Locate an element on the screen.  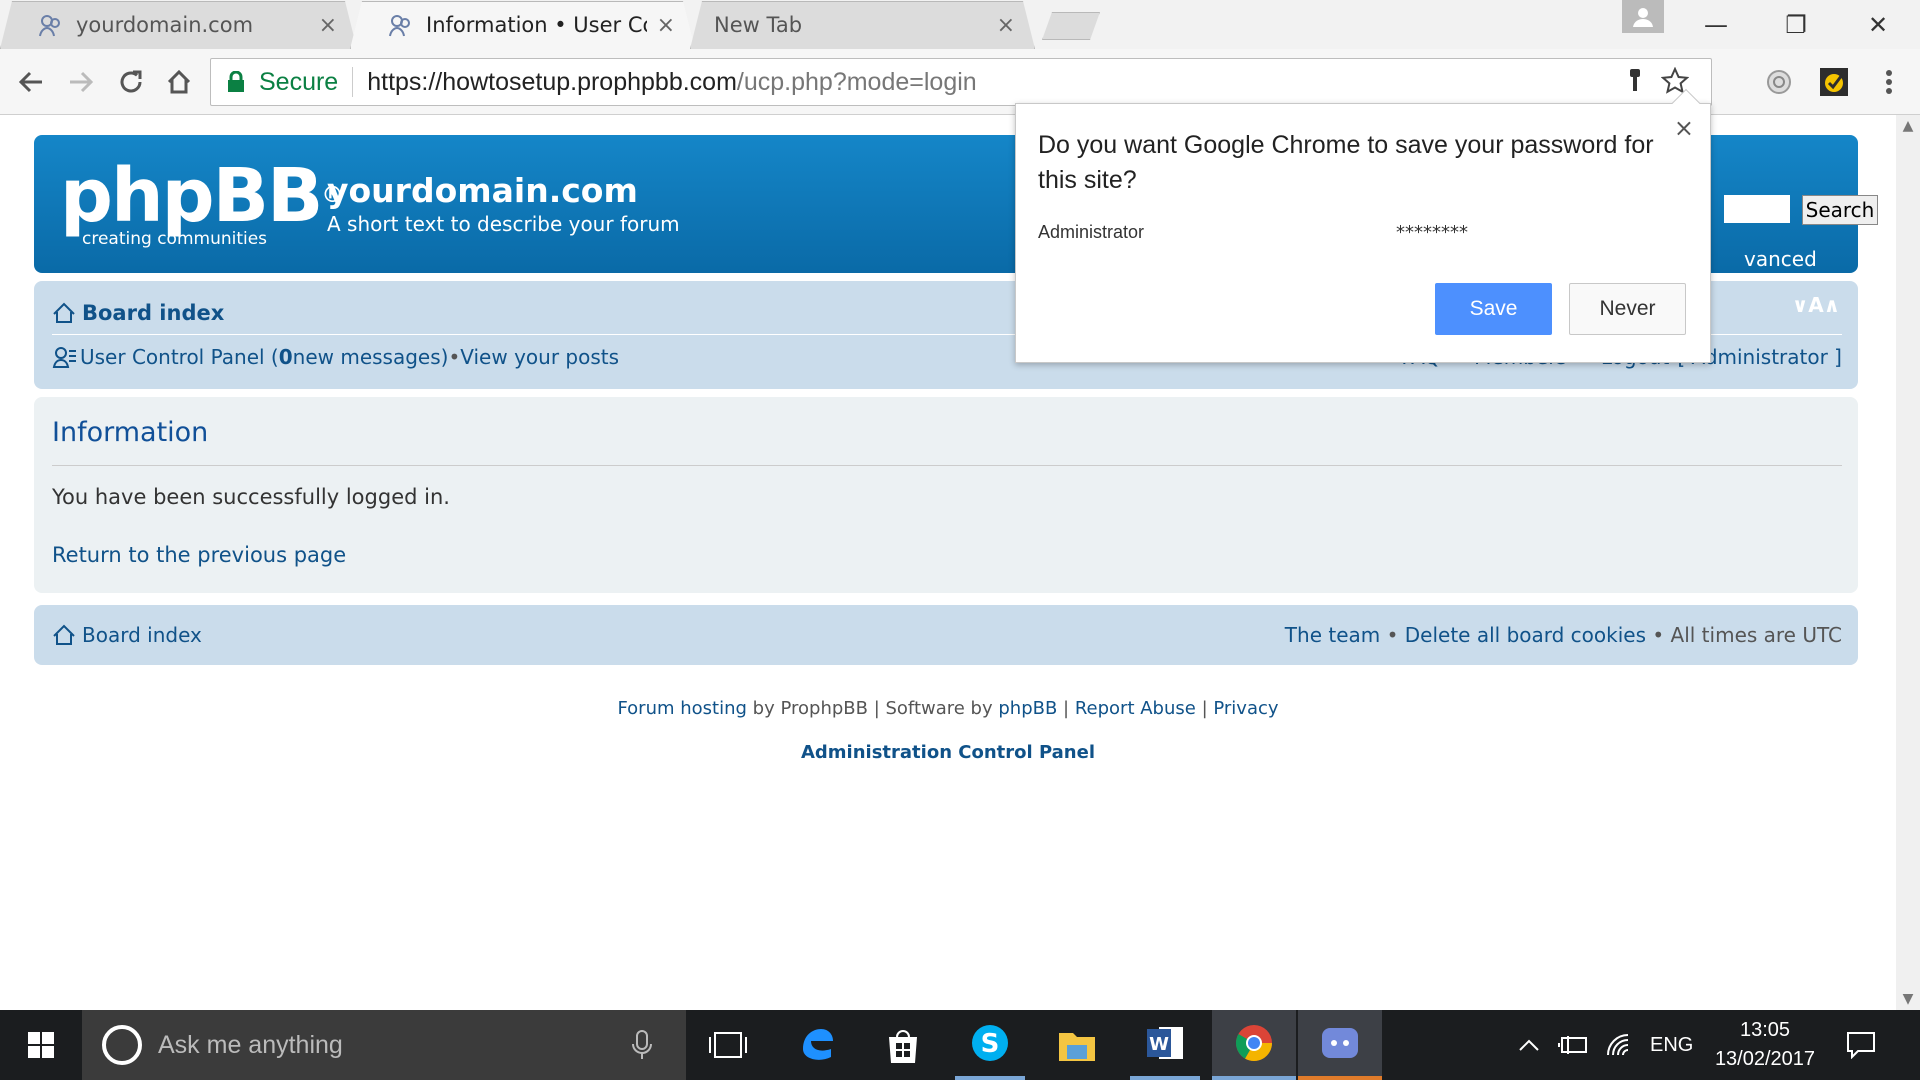
minimize-button: — is located at coordinates (1716, 24).